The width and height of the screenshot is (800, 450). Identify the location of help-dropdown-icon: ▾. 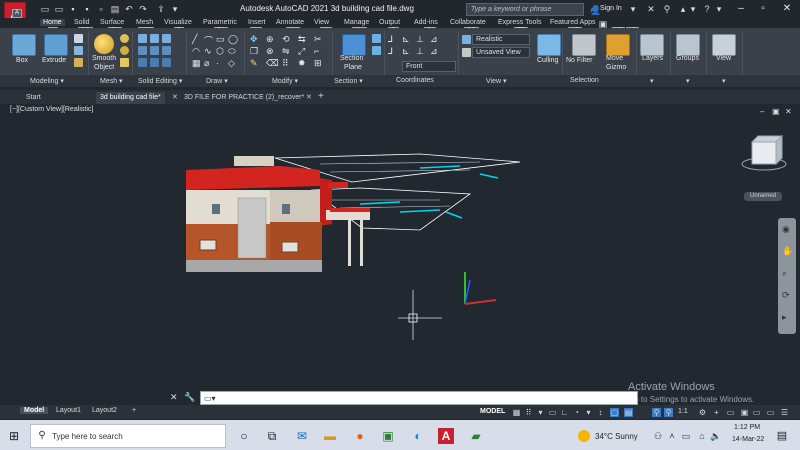
(719, 9).